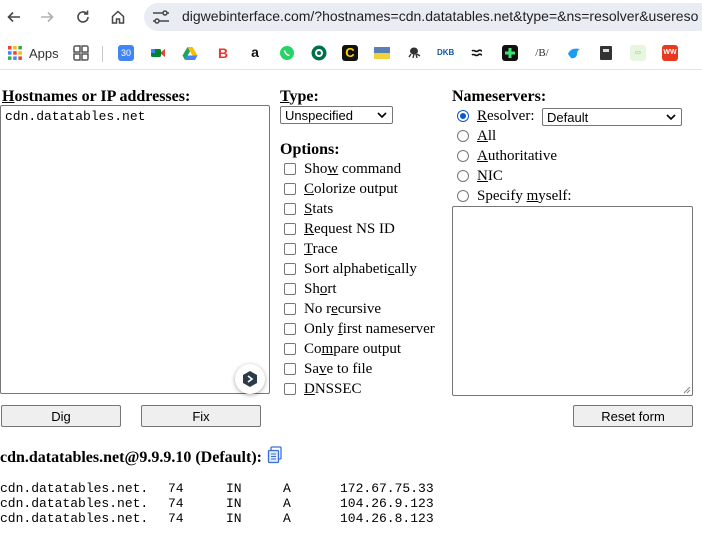 The height and width of the screenshot is (557, 702). I want to click on option-compare-output: Compare output, so click(342, 349).